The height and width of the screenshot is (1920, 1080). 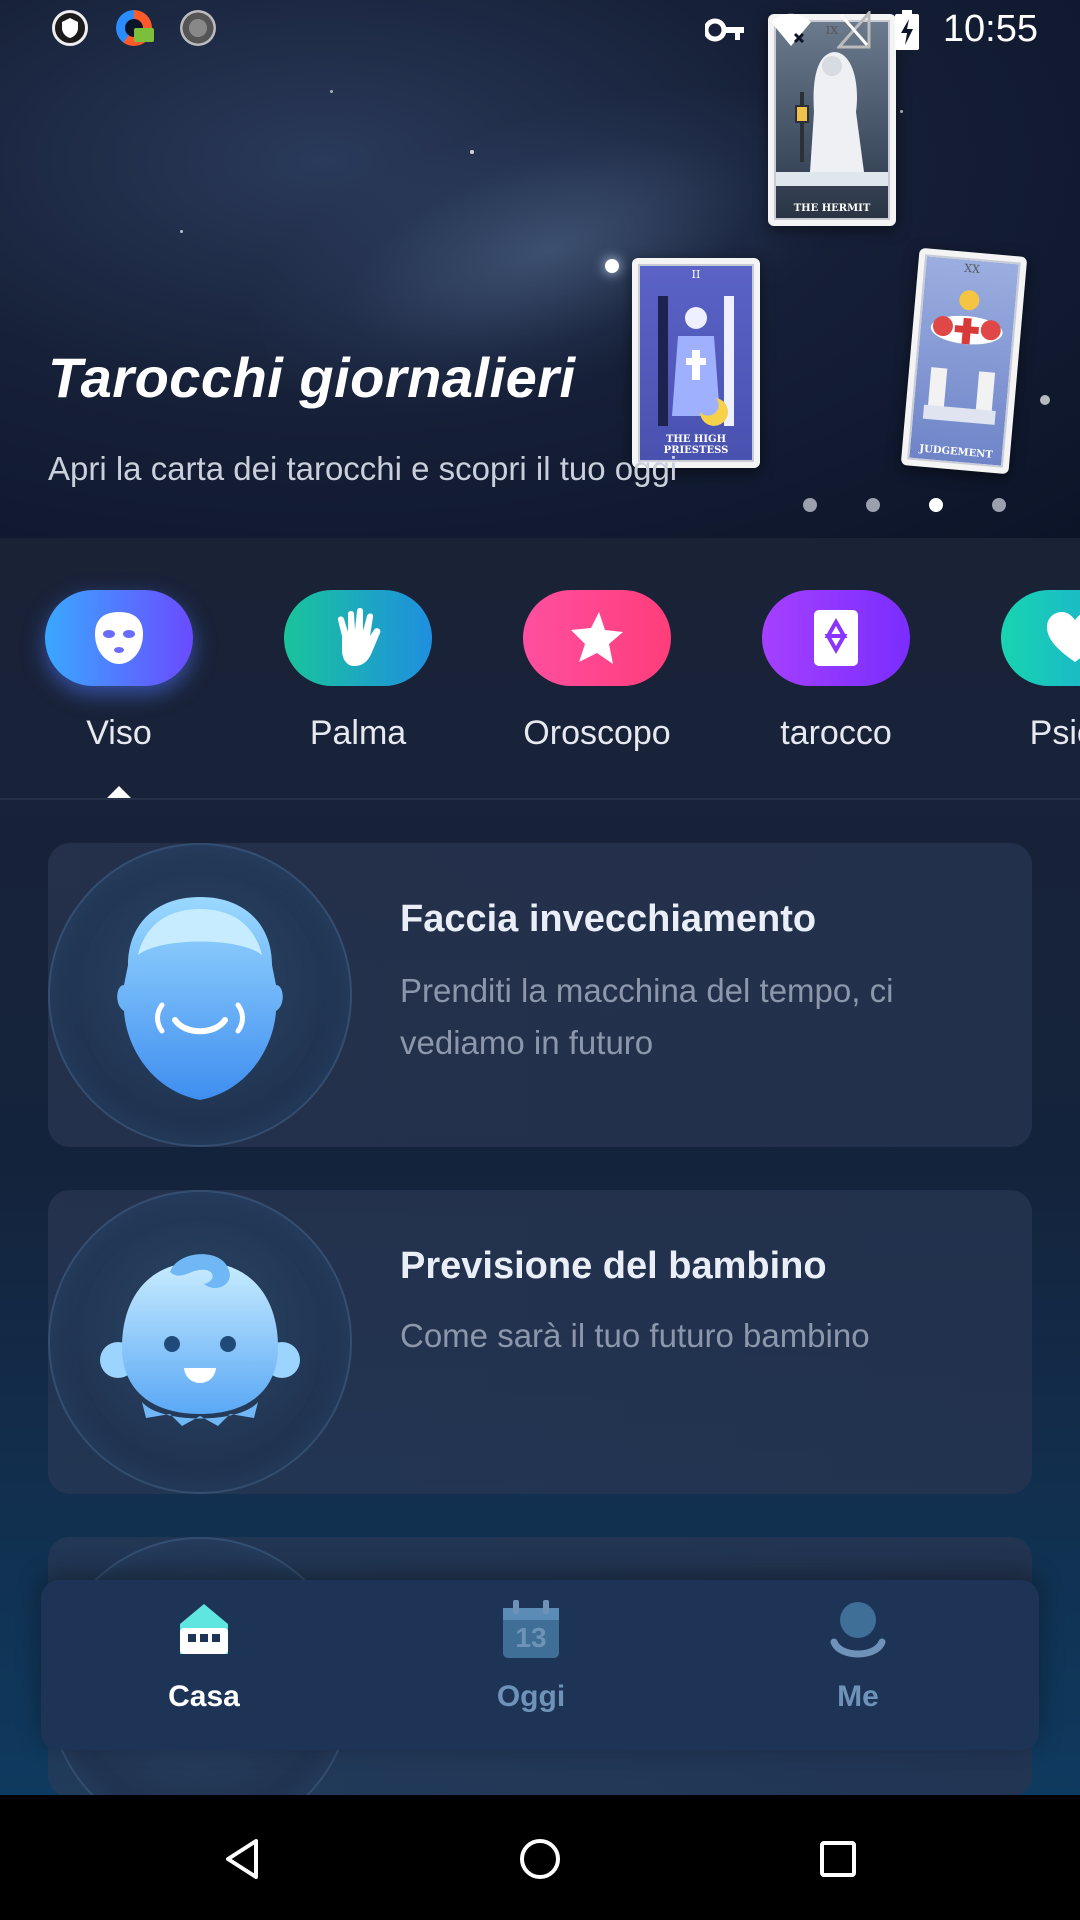 I want to click on tarot-card-judgement: XX JUDGEMENT, so click(x=964, y=361).